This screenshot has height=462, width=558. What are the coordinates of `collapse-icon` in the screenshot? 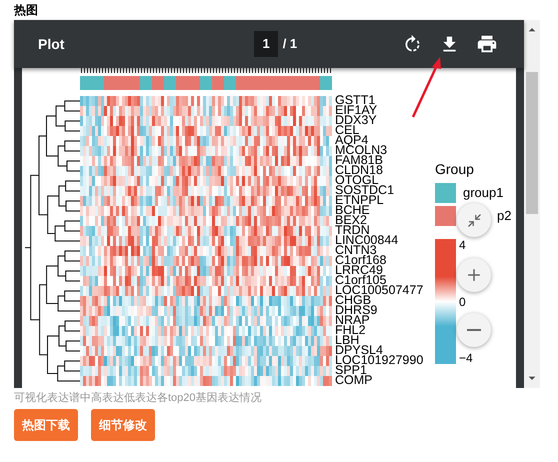 It's located at (474, 220).